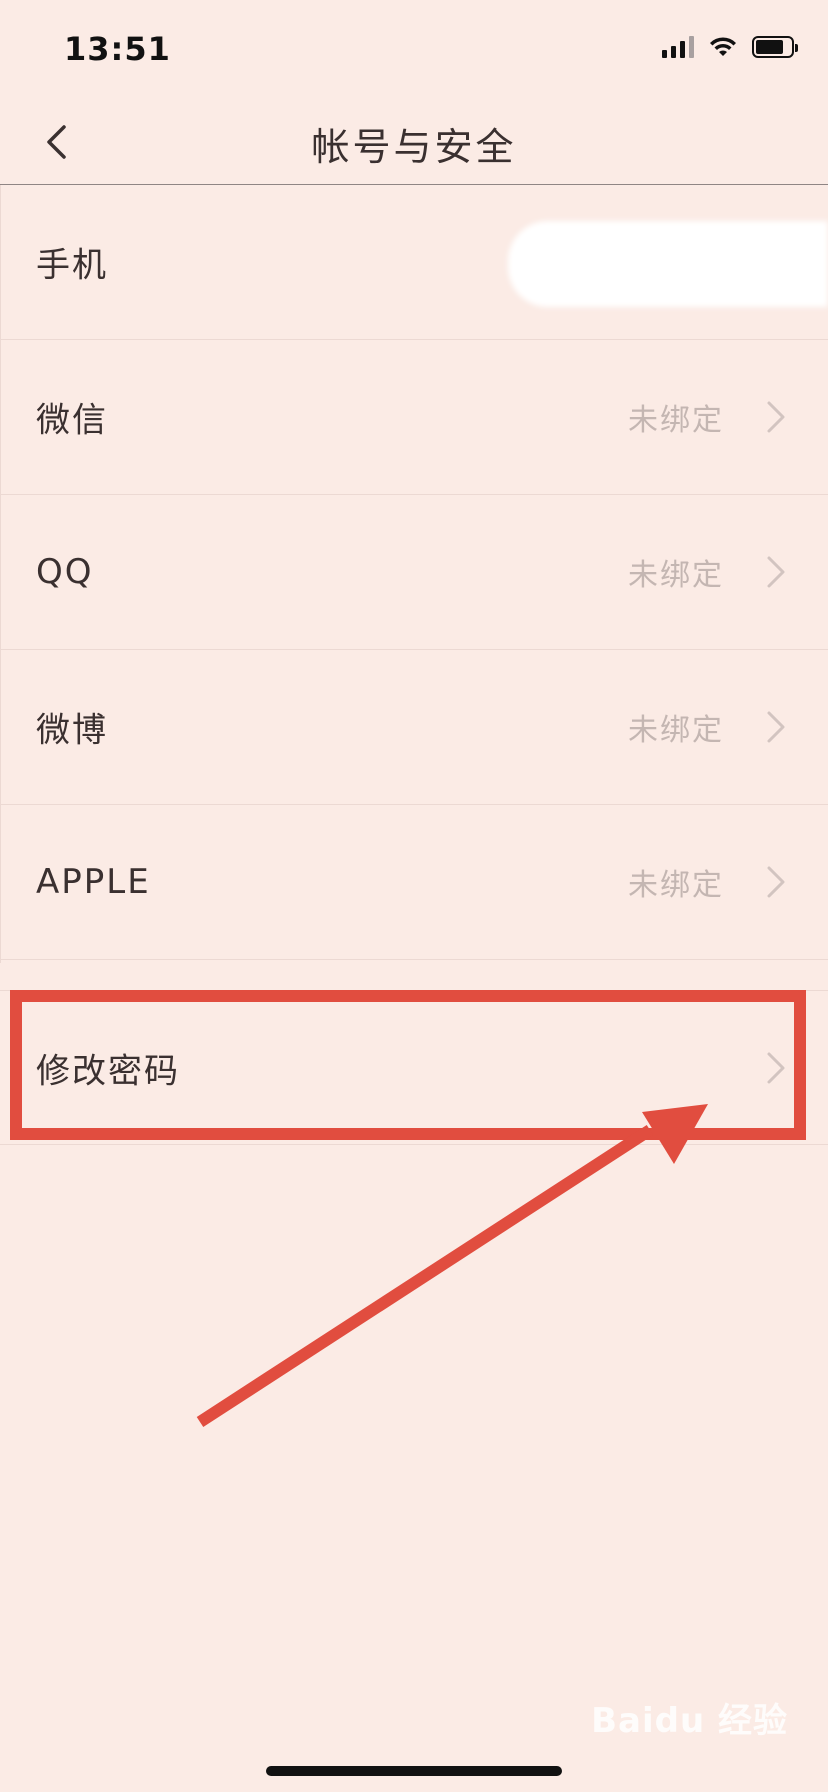  What do you see at coordinates (414, 1771) in the screenshot?
I see `home-indicator` at bounding box center [414, 1771].